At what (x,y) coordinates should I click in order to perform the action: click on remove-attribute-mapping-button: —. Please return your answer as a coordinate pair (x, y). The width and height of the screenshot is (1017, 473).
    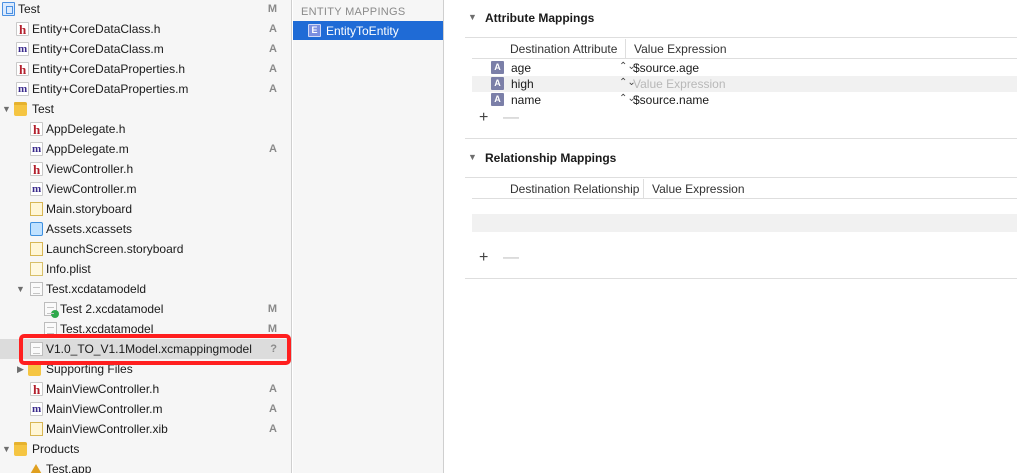
    Looking at the image, I should click on (511, 118).